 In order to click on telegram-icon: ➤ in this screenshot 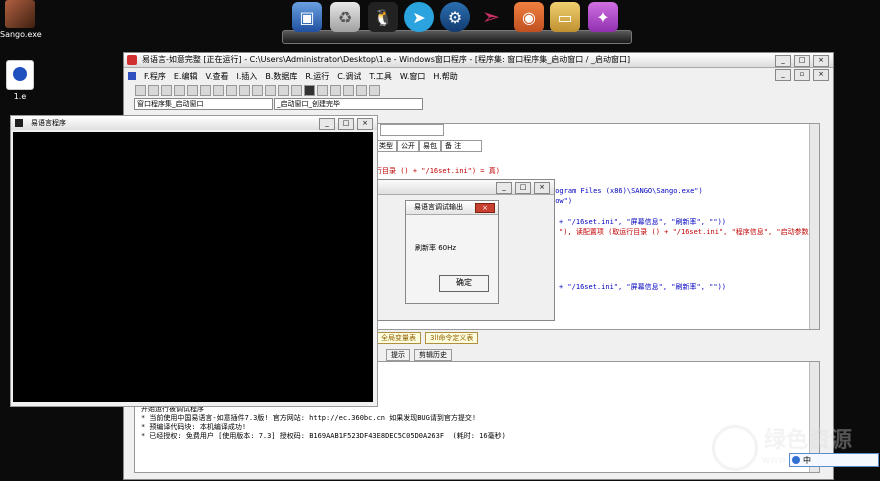, I will do `click(419, 17)`.